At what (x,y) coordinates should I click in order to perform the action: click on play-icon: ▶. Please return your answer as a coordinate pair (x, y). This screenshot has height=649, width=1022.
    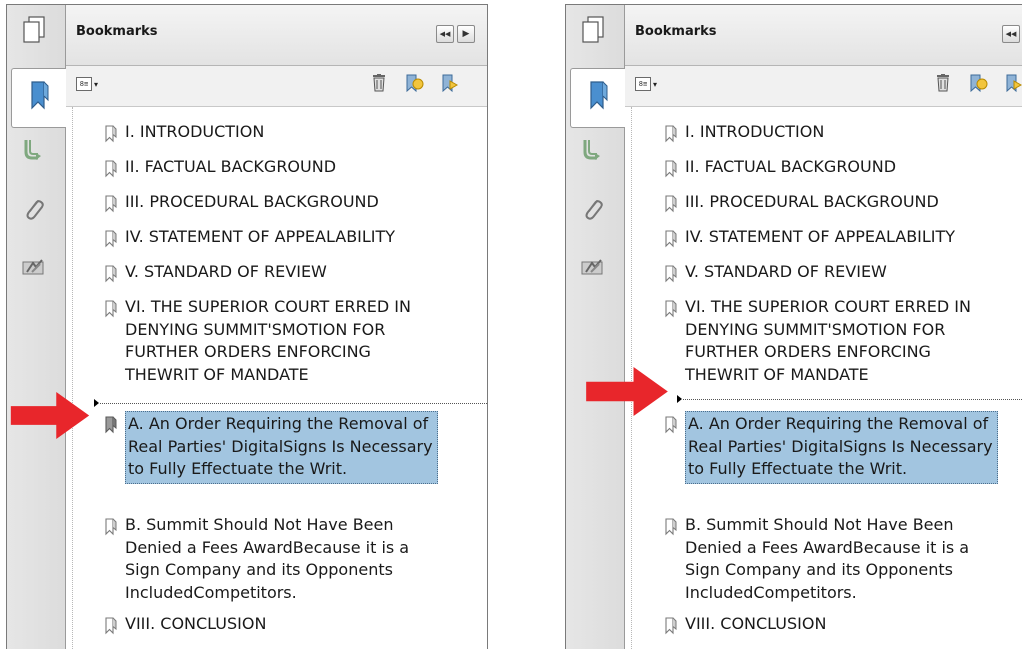
    Looking at the image, I should click on (466, 34).